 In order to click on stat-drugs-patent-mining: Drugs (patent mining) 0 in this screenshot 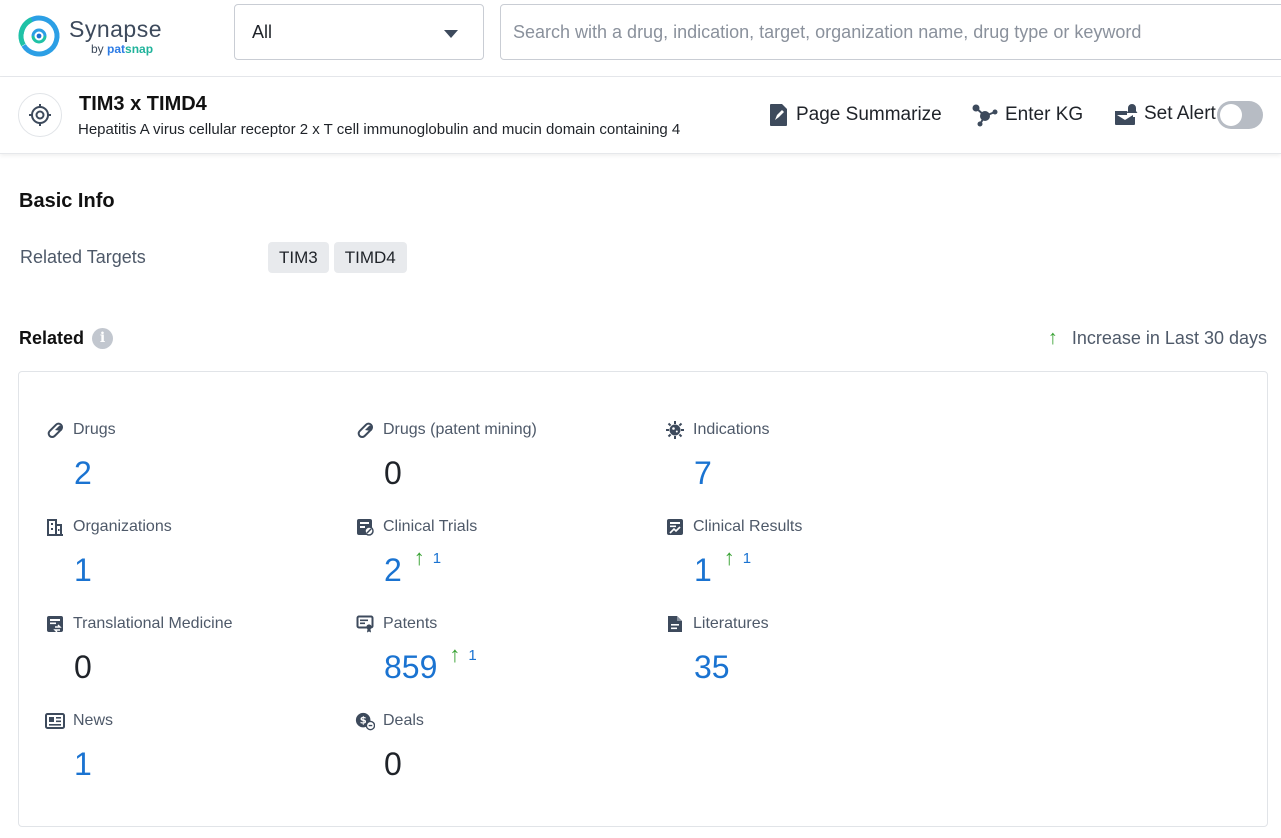, I will do `click(505, 465)`.